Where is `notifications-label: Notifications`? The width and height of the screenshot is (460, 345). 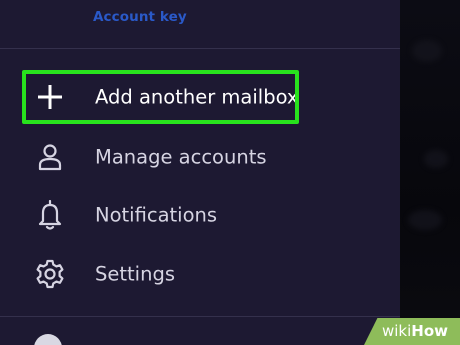
notifications-label: Notifications is located at coordinates (156, 215).